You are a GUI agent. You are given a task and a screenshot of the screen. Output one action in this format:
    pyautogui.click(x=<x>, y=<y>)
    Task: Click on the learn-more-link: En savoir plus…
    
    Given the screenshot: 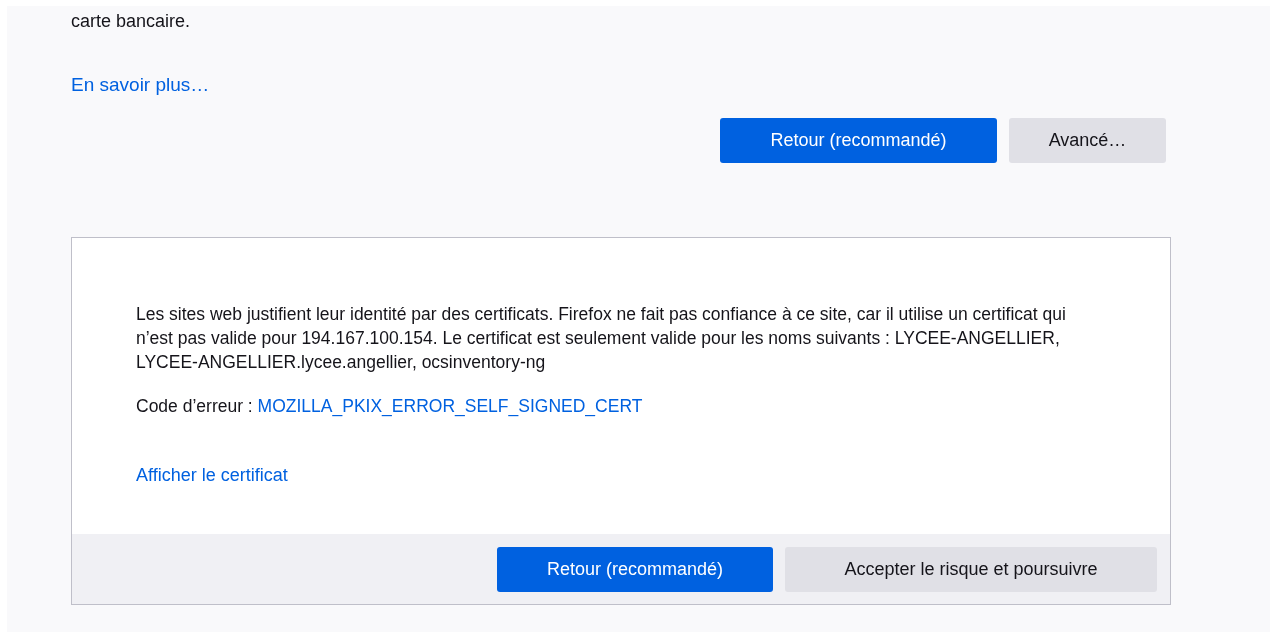 What is the action you would take?
    pyautogui.click(x=140, y=85)
    